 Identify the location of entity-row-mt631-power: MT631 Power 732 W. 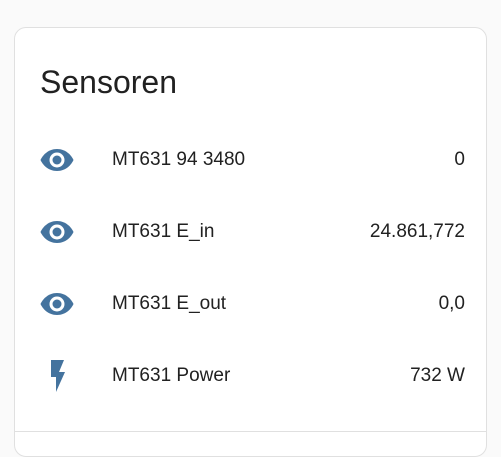
(250, 376).